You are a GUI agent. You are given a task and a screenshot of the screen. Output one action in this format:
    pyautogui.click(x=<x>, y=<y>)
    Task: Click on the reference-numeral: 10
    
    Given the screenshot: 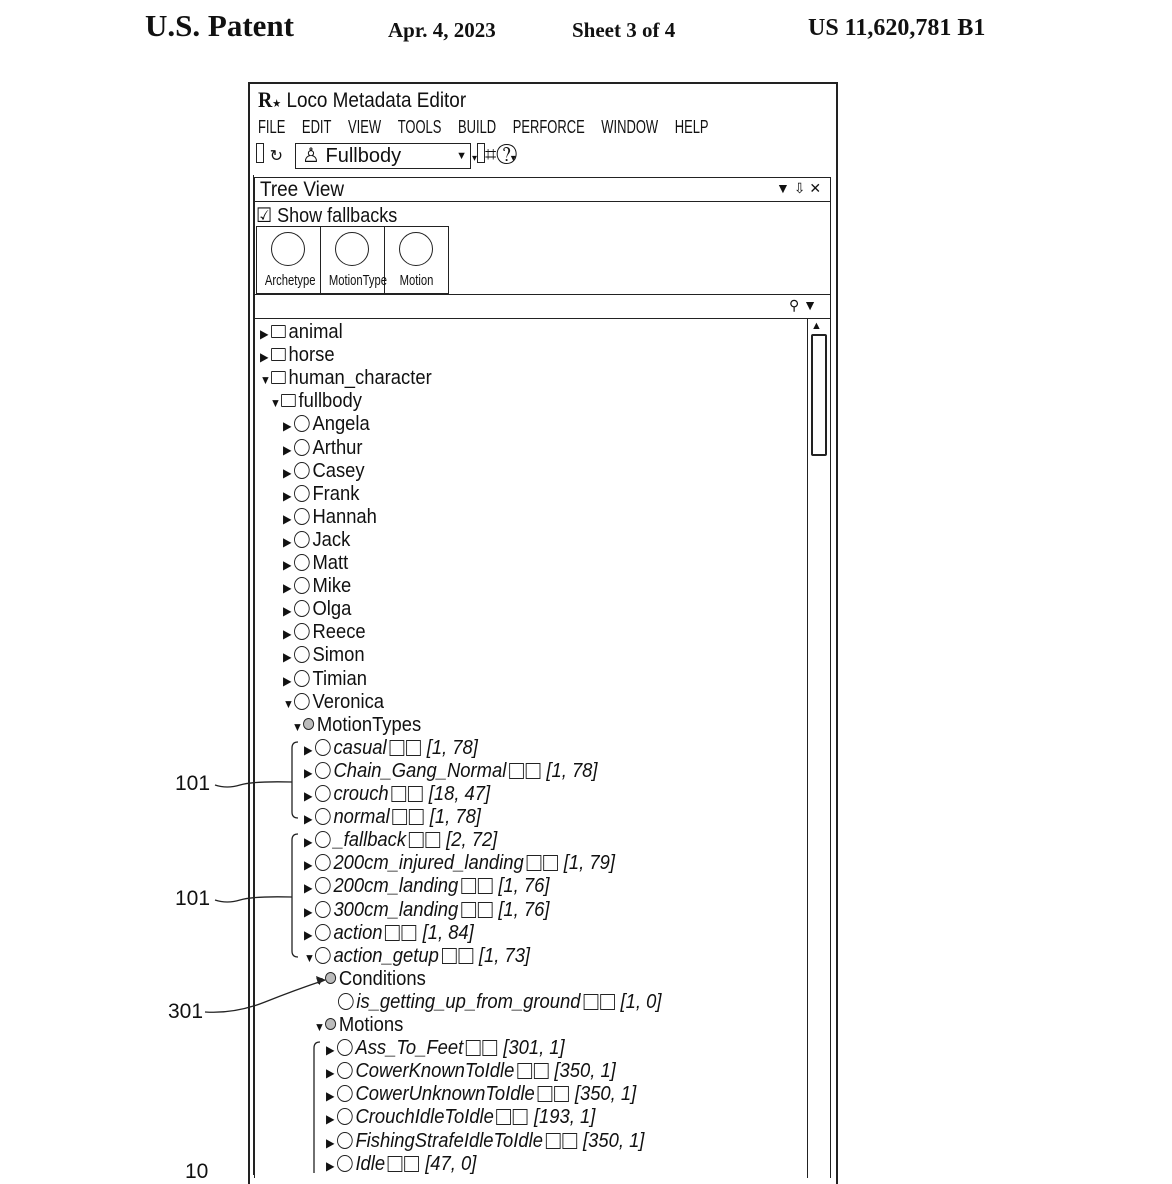 What is the action you would take?
    pyautogui.click(x=197, y=1171)
    